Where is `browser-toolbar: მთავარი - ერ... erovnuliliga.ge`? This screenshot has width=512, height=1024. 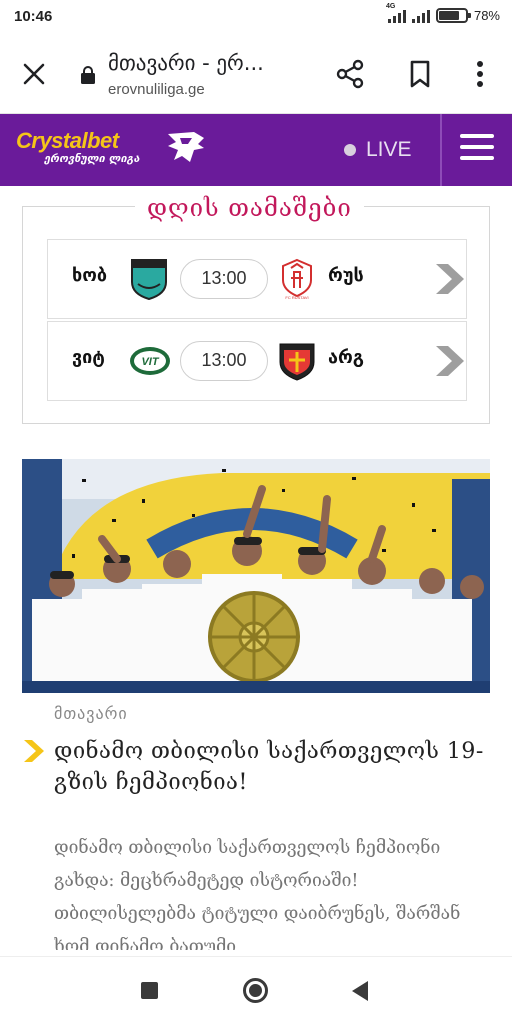 browser-toolbar: მთავარი - ერ... erovnuliliga.ge is located at coordinates (256, 75).